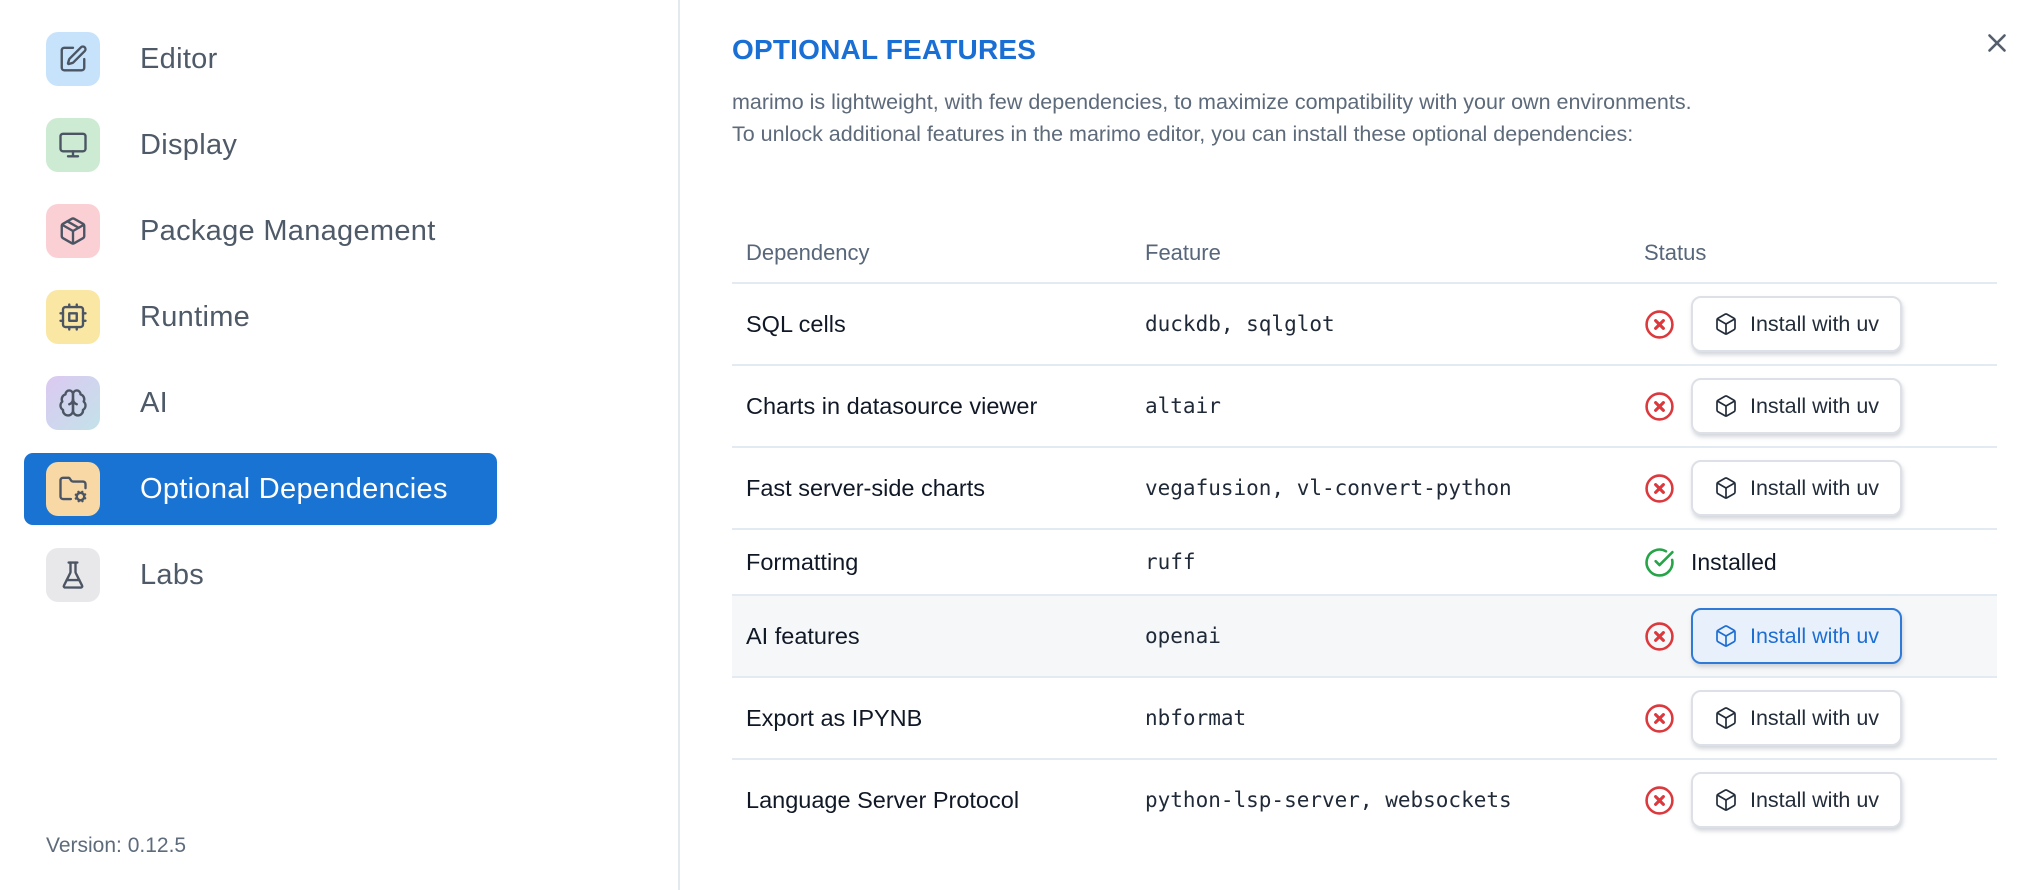 The width and height of the screenshot is (2042, 890). I want to click on sidebar-item-optional-dependencies: Optional Dependencies, so click(260, 489).